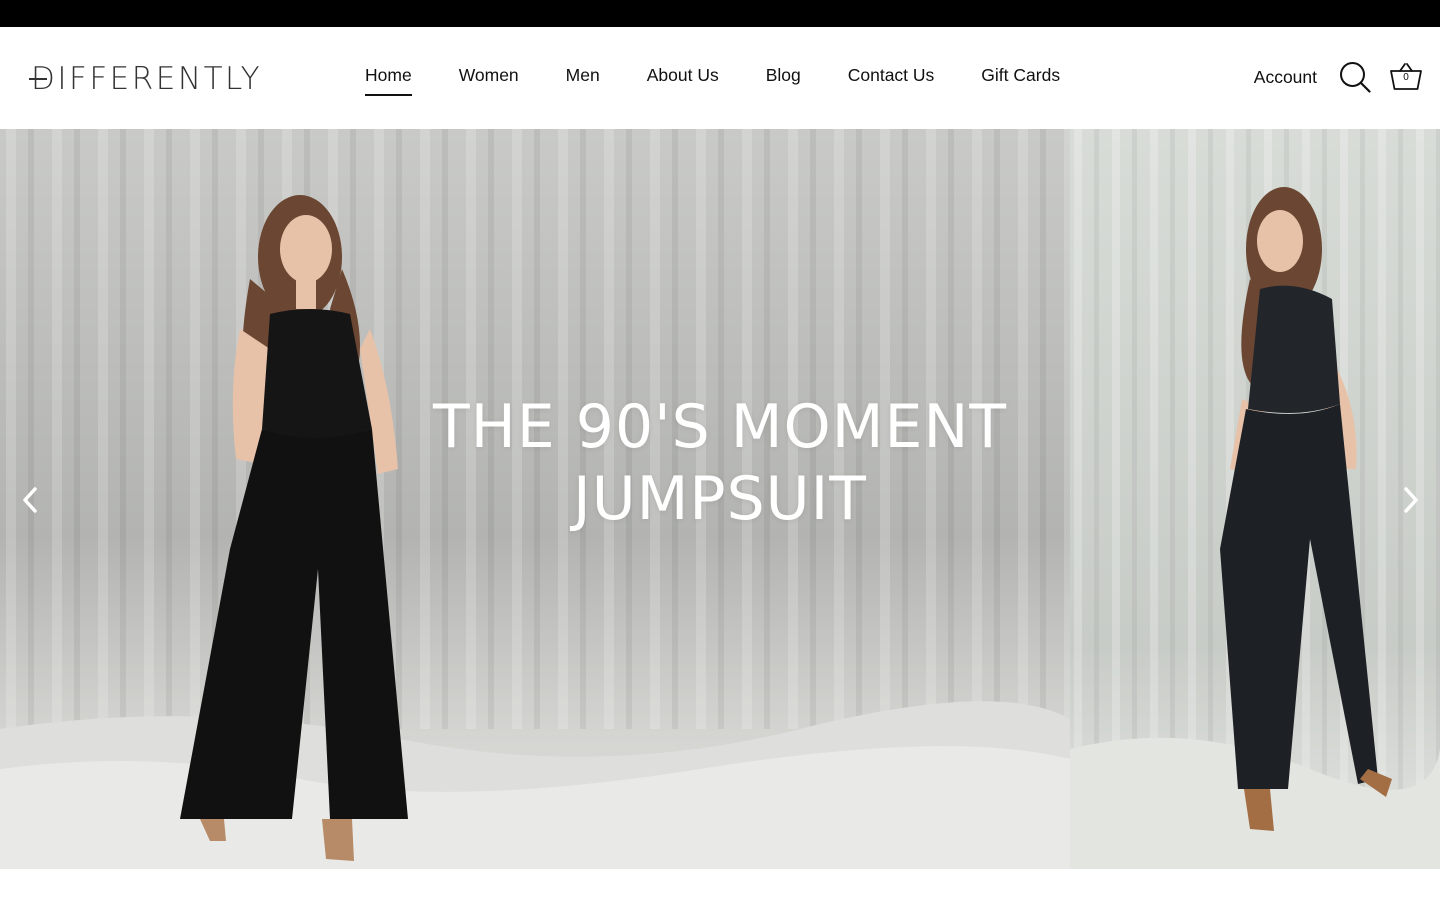  Describe the element at coordinates (43, 79) in the screenshot. I see `logo-d-mark: D` at that location.